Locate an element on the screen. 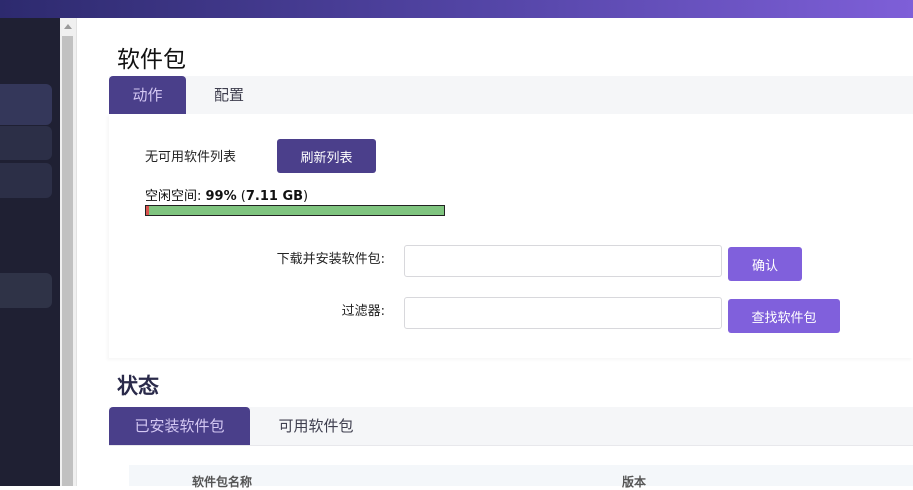 The height and width of the screenshot is (490, 913). sidebar-item-active is located at coordinates (26, 104).